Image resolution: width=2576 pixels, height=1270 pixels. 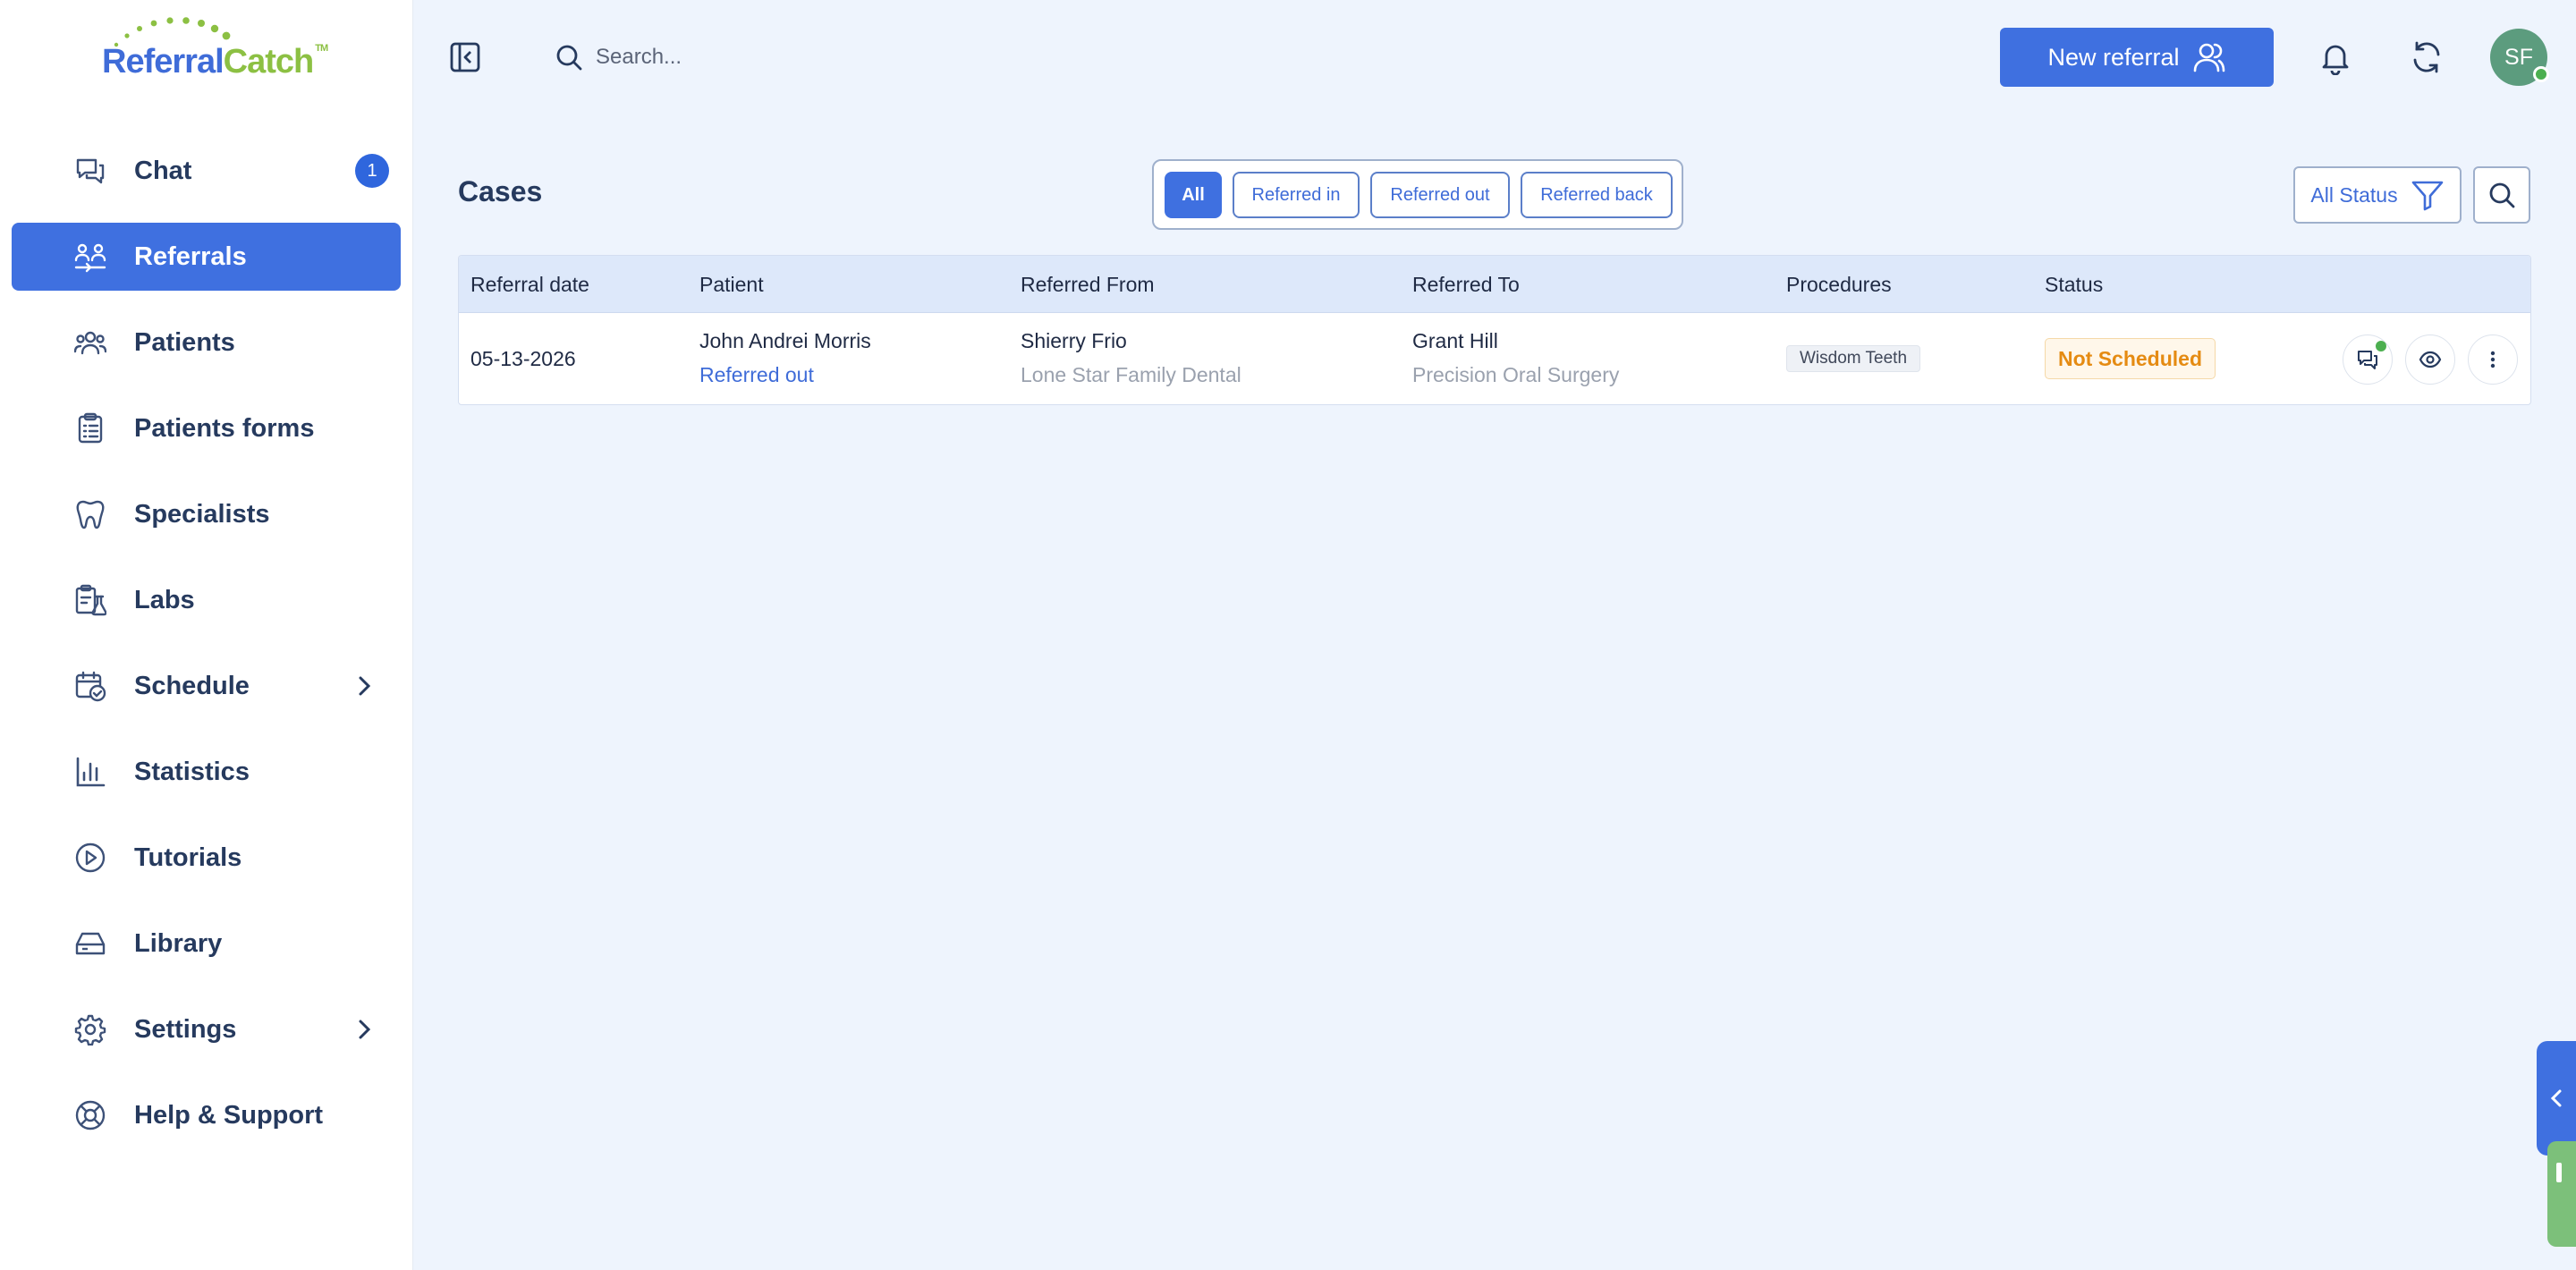 I want to click on row-chat-button, so click(x=2368, y=359).